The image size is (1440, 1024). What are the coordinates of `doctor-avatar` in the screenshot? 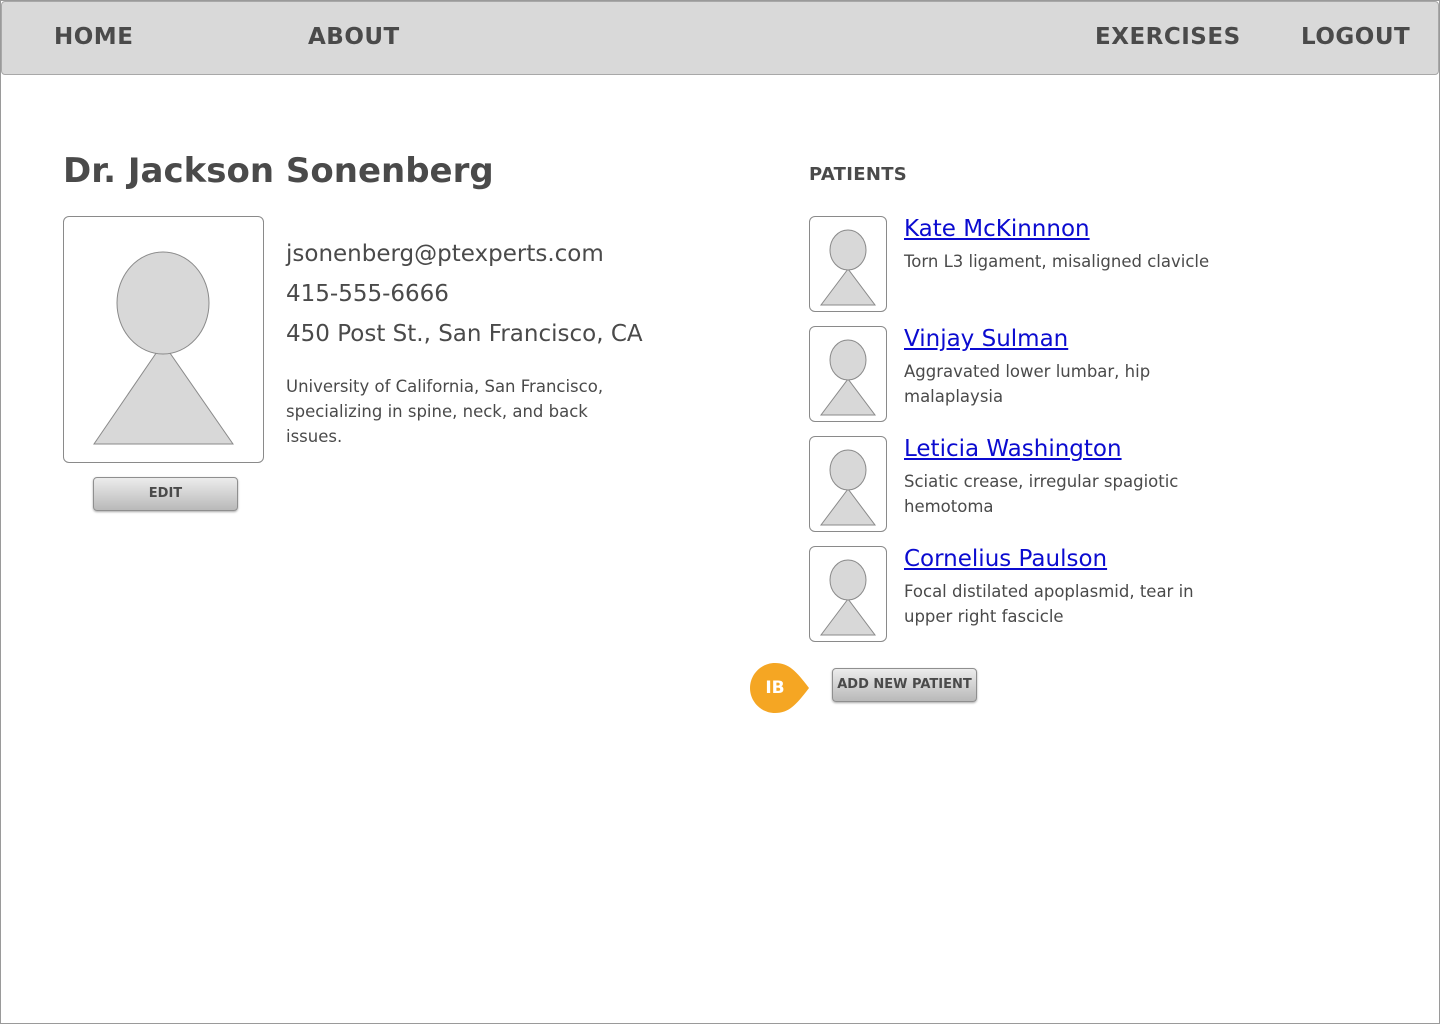 It's located at (163, 339).